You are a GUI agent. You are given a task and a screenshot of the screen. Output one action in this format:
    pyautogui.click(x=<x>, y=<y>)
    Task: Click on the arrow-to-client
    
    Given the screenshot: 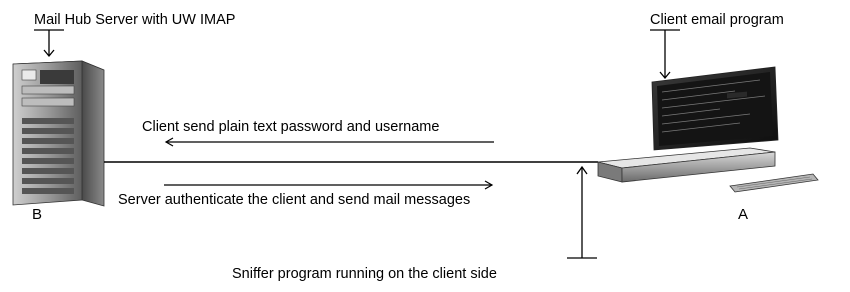 What is the action you would take?
    pyautogui.click(x=329, y=185)
    